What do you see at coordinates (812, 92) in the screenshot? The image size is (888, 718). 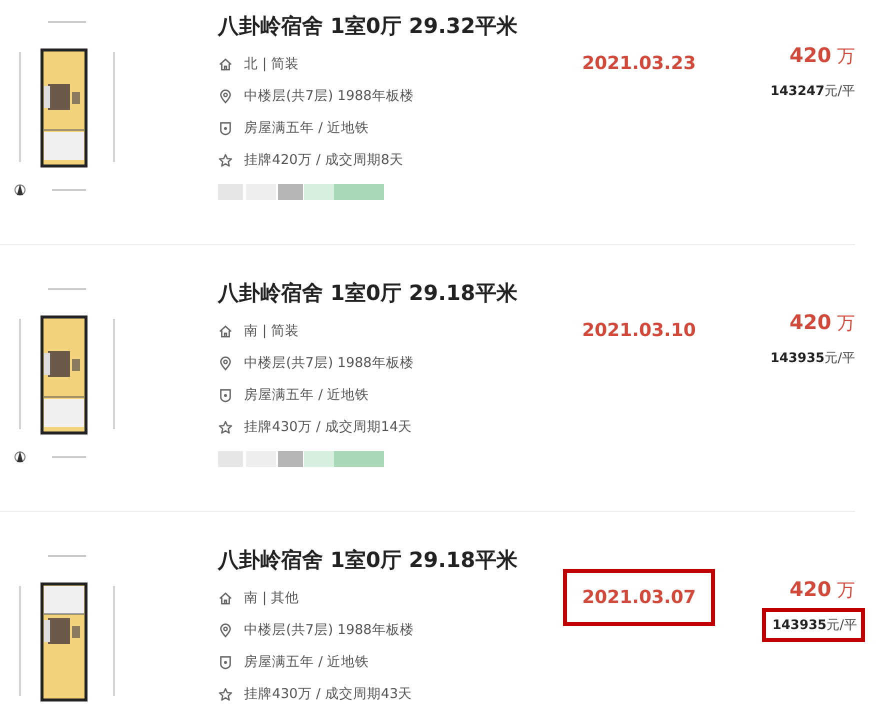 I see `unit-price: 143247元/平` at bounding box center [812, 92].